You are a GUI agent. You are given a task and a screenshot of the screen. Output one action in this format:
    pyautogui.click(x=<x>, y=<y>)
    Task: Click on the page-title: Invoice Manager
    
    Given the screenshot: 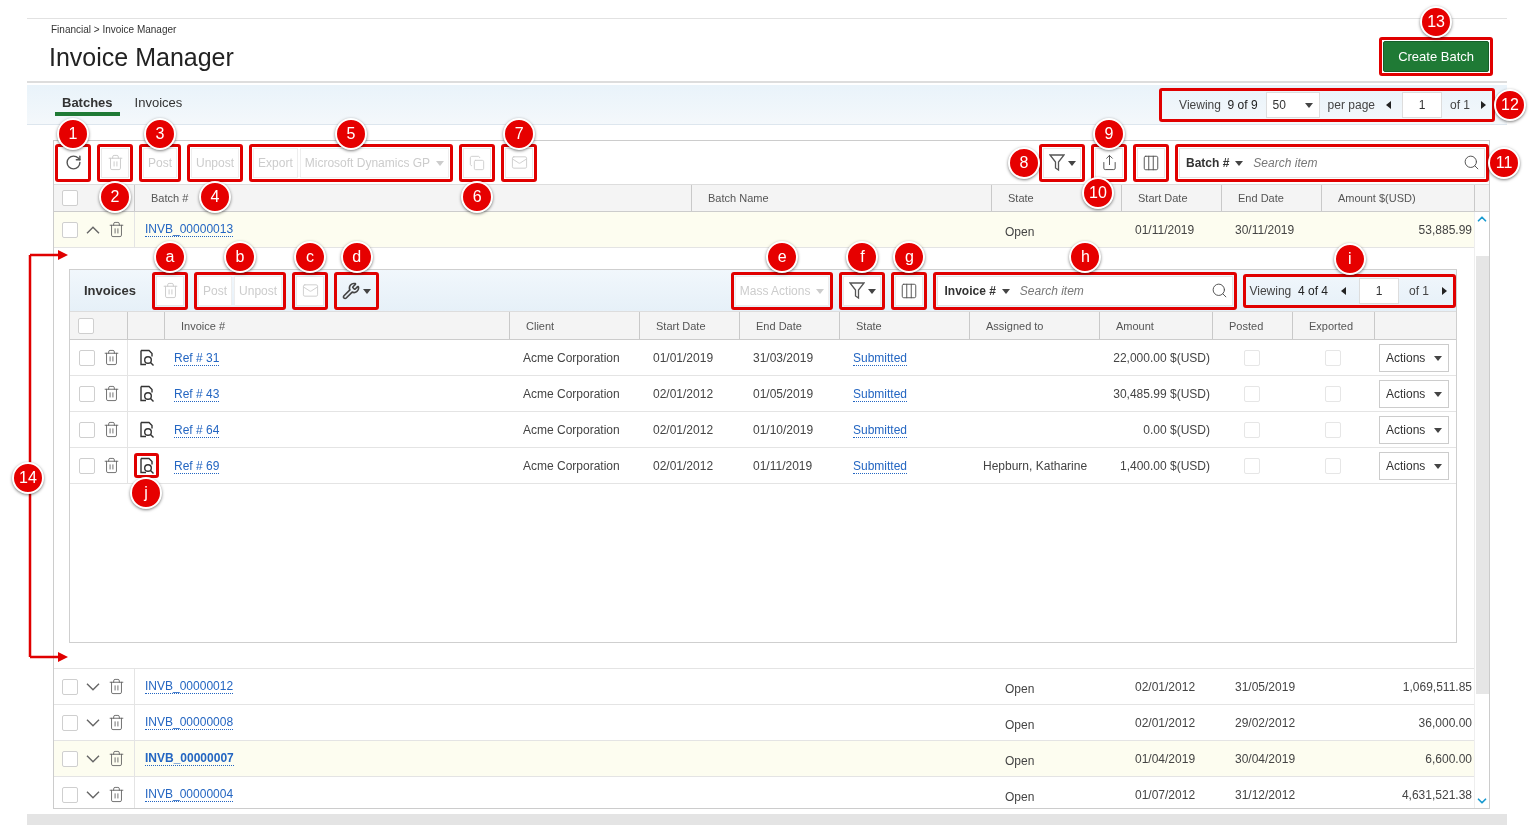 What is the action you would take?
    pyautogui.click(x=141, y=57)
    